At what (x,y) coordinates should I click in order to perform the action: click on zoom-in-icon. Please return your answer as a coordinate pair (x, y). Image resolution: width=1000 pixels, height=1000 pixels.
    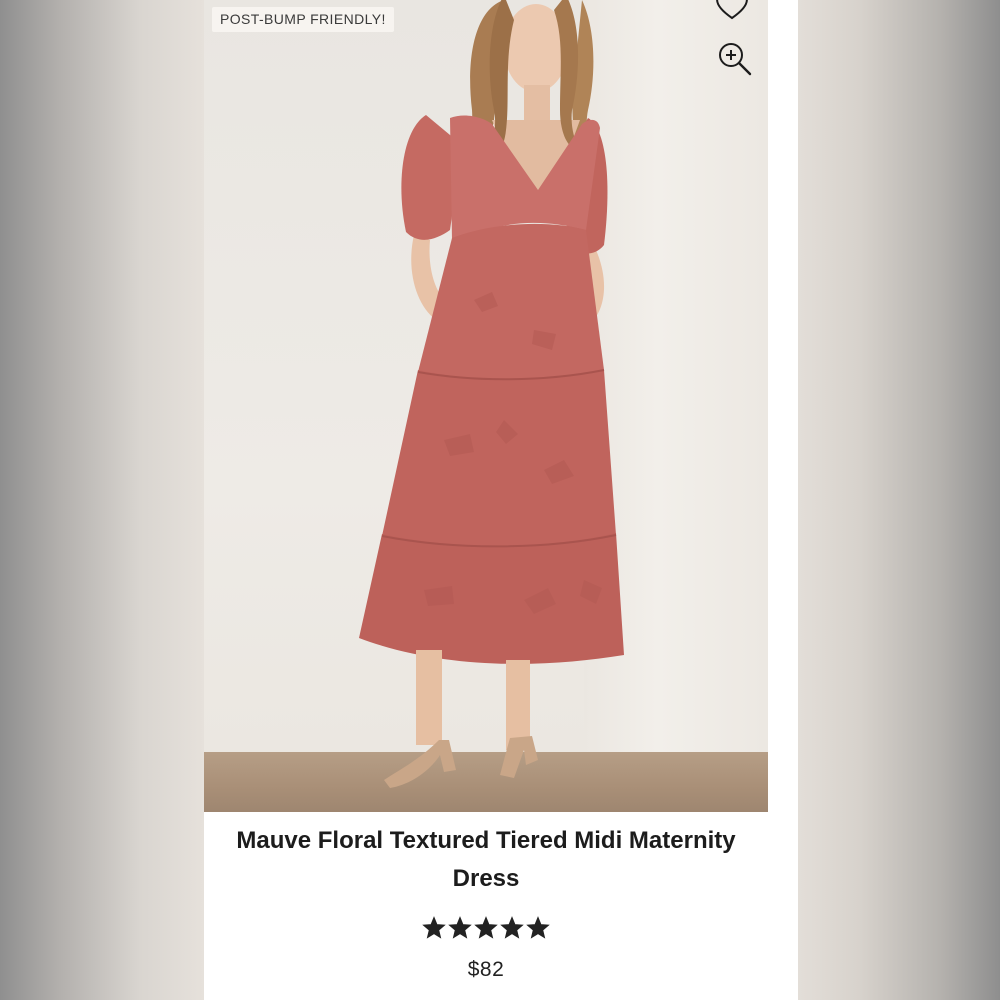
    Looking at the image, I should click on (735, 59).